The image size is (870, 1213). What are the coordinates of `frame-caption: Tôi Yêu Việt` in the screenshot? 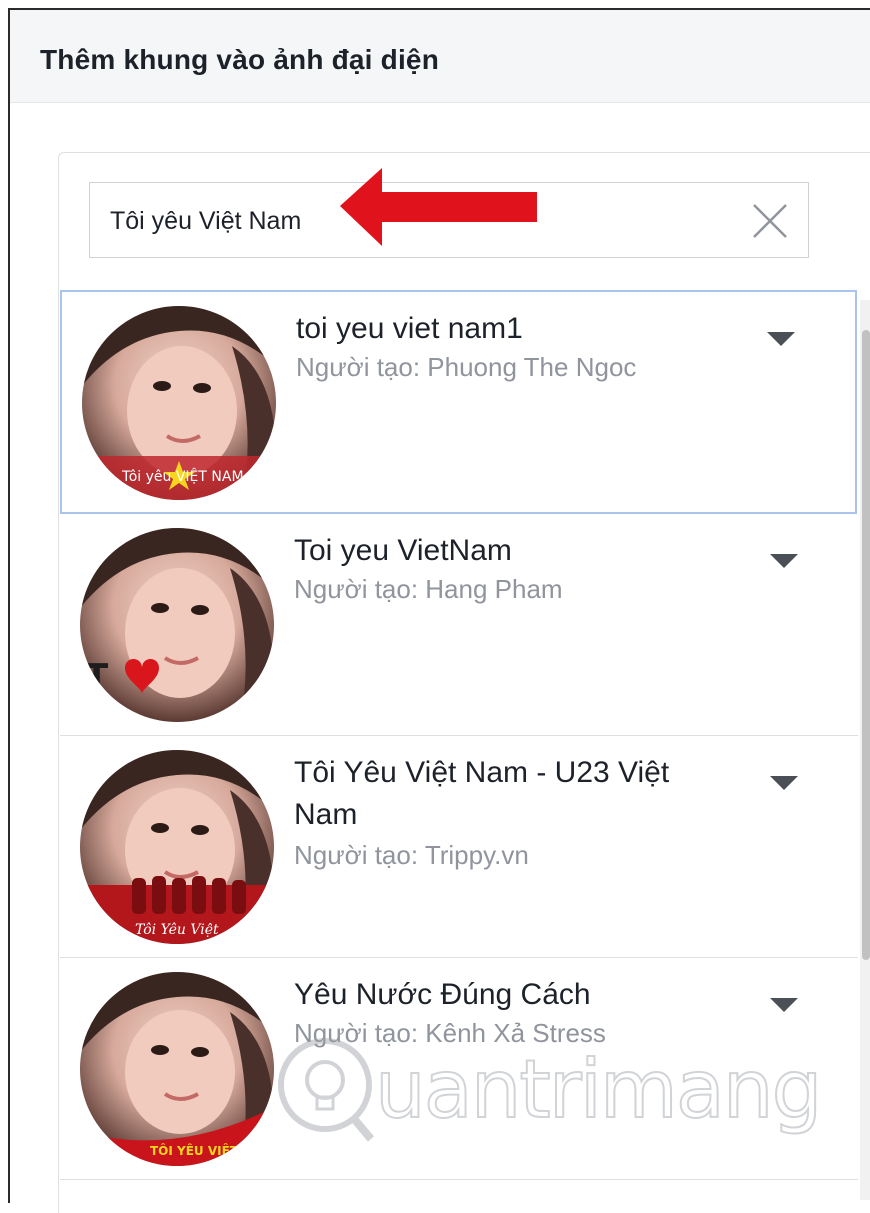 It's located at (177, 930).